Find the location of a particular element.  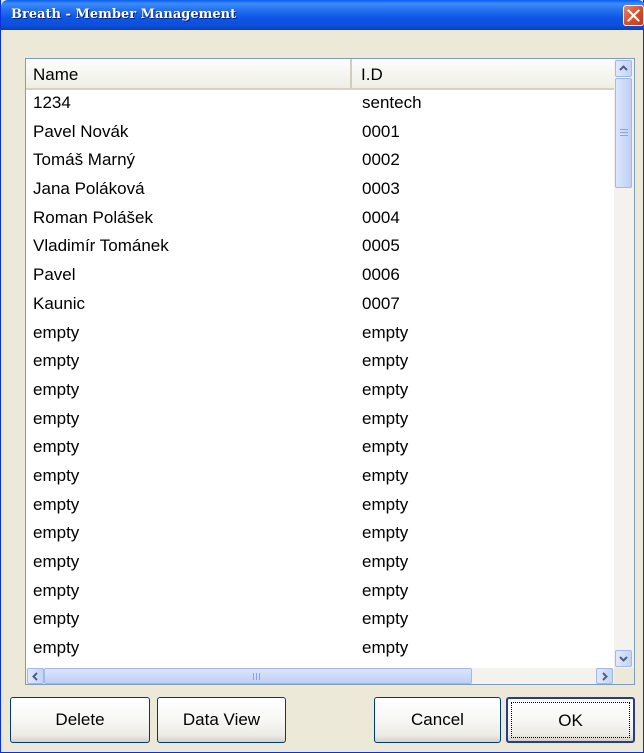

scroll-right-button is located at coordinates (604, 676).